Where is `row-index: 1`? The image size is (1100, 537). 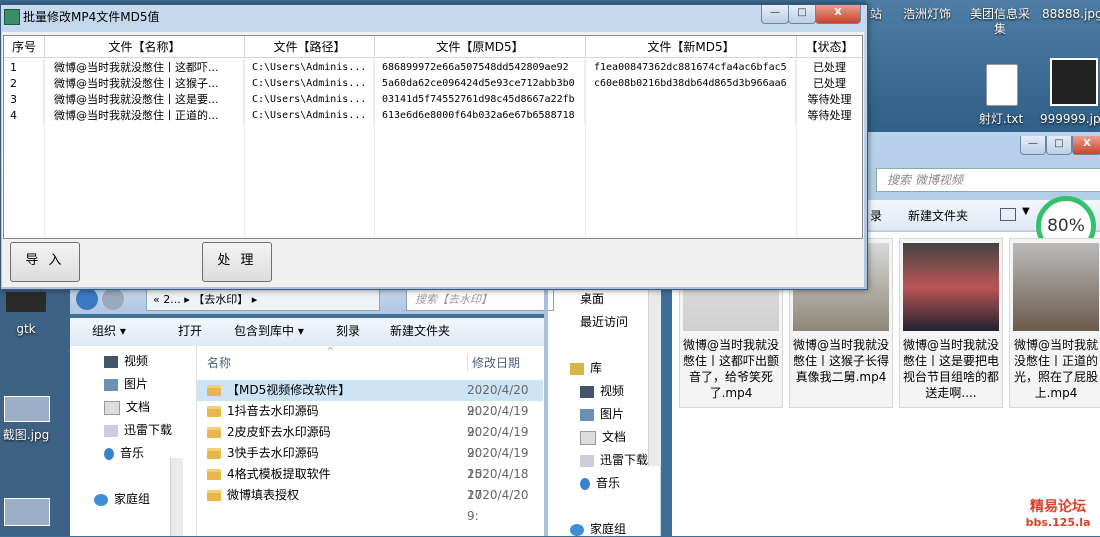 row-index: 1 is located at coordinates (27, 68).